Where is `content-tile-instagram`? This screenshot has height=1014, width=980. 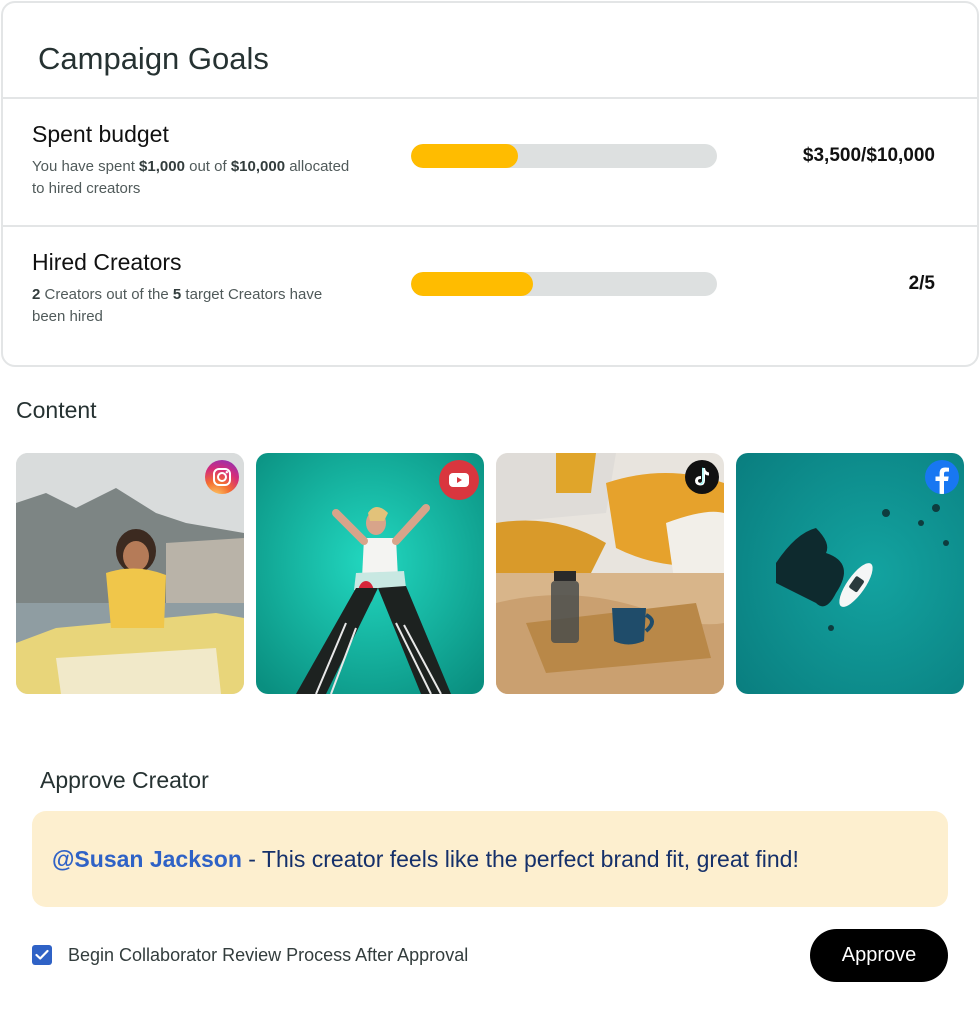
content-tile-instagram is located at coordinates (130, 573).